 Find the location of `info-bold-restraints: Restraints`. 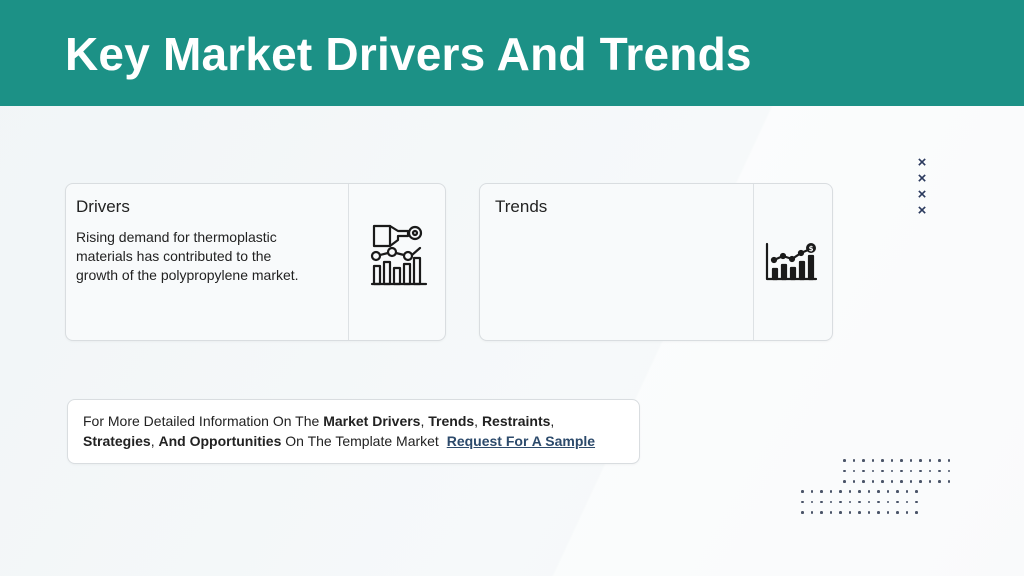

info-bold-restraints: Restraints is located at coordinates (516, 421).